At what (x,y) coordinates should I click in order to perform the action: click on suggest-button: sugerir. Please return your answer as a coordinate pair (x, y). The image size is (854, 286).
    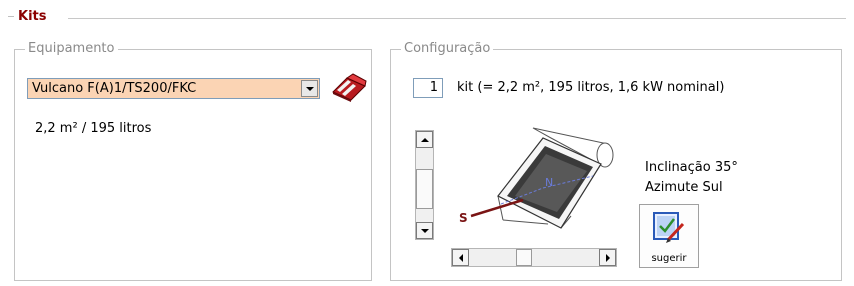
    Looking at the image, I should click on (669, 236).